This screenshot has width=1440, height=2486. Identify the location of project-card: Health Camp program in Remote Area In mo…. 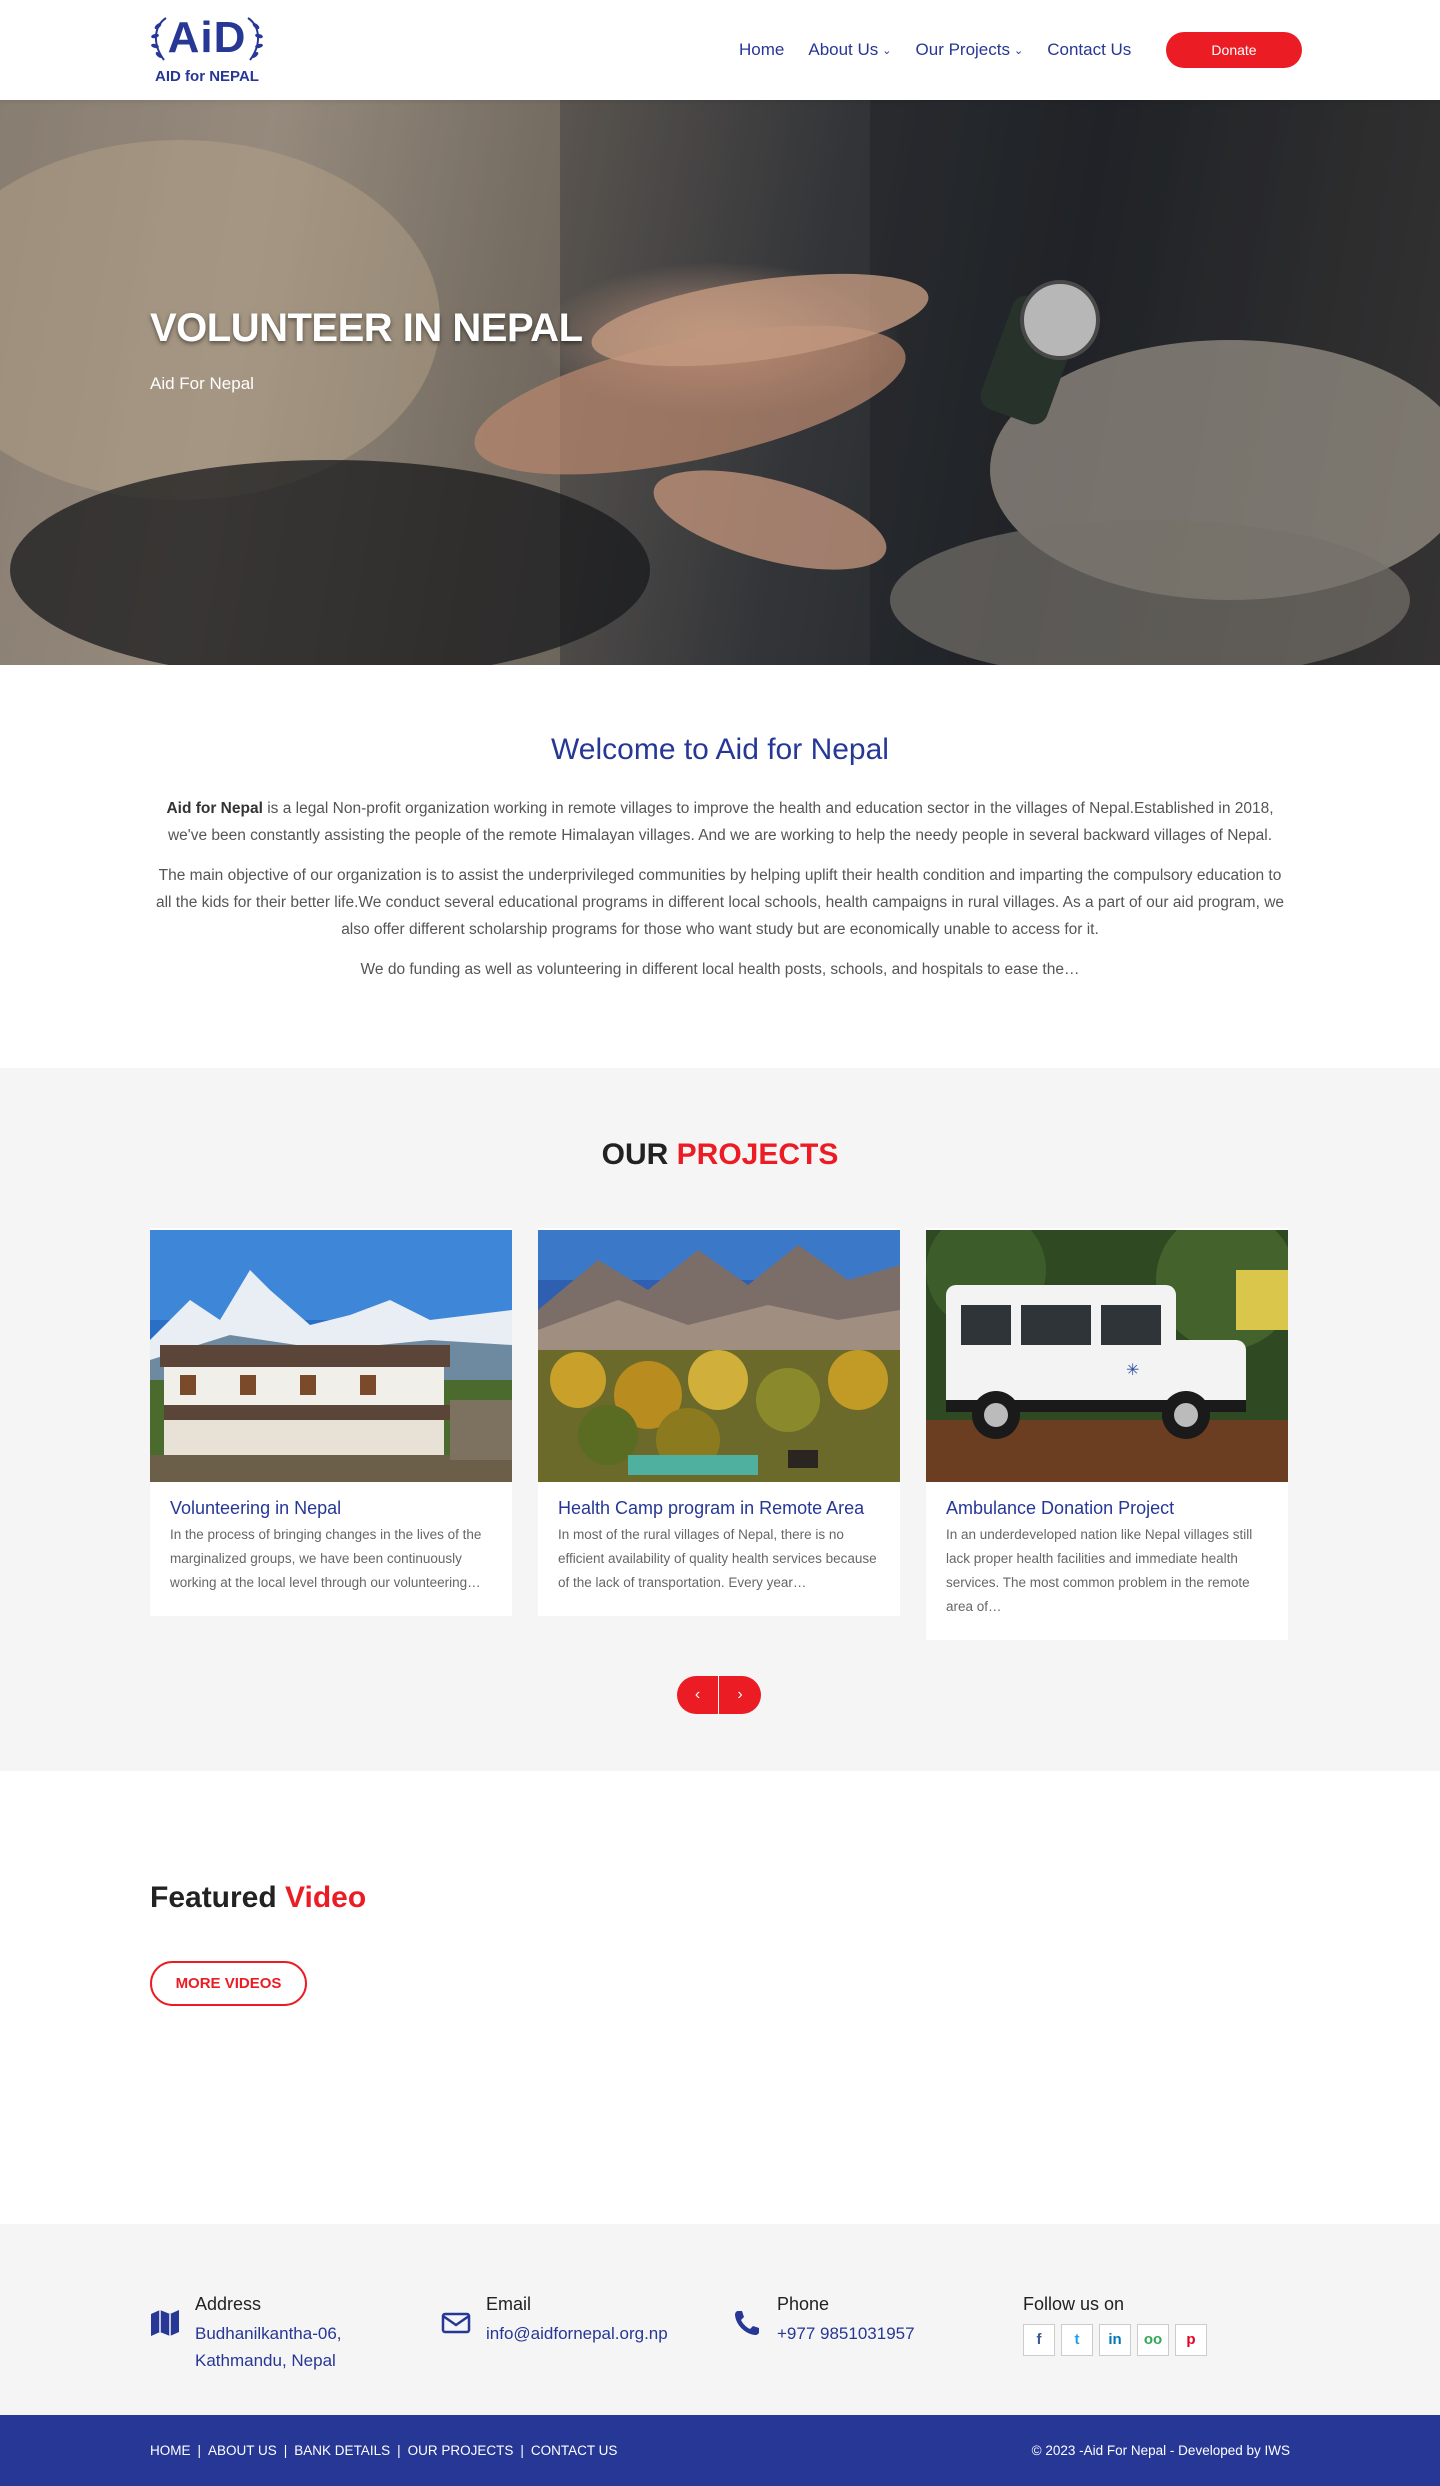
(719, 1422).